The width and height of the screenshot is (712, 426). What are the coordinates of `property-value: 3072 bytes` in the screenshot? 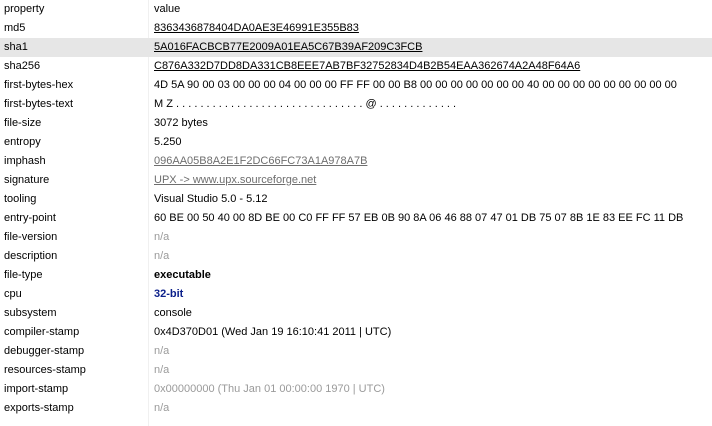 It's located at (181, 123).